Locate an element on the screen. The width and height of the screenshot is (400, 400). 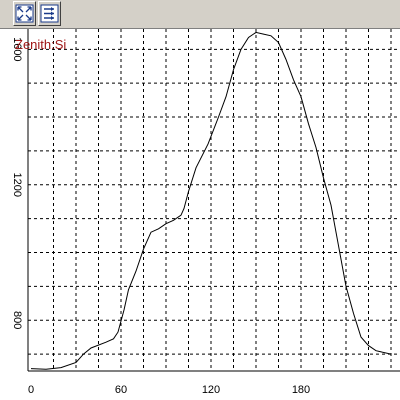
chart-toolbar is located at coordinates (200, 14).